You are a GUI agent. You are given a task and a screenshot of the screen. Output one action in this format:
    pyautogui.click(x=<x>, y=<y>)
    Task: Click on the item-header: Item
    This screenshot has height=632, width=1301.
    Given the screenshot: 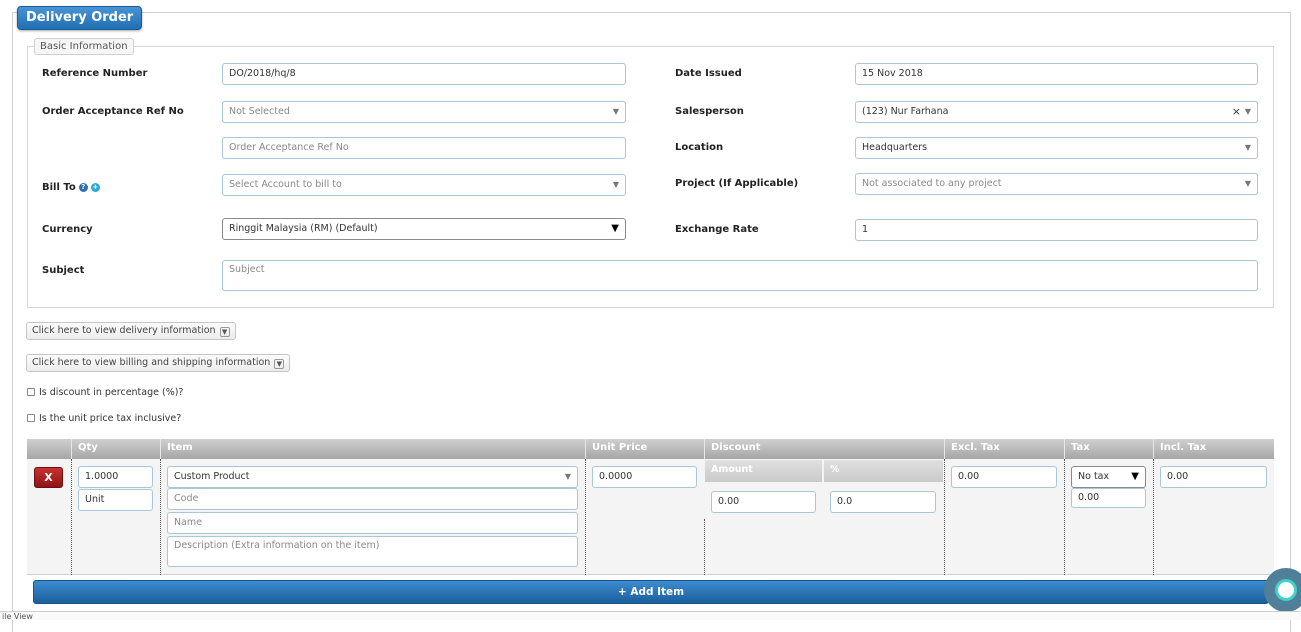 What is the action you would take?
    pyautogui.click(x=372, y=449)
    